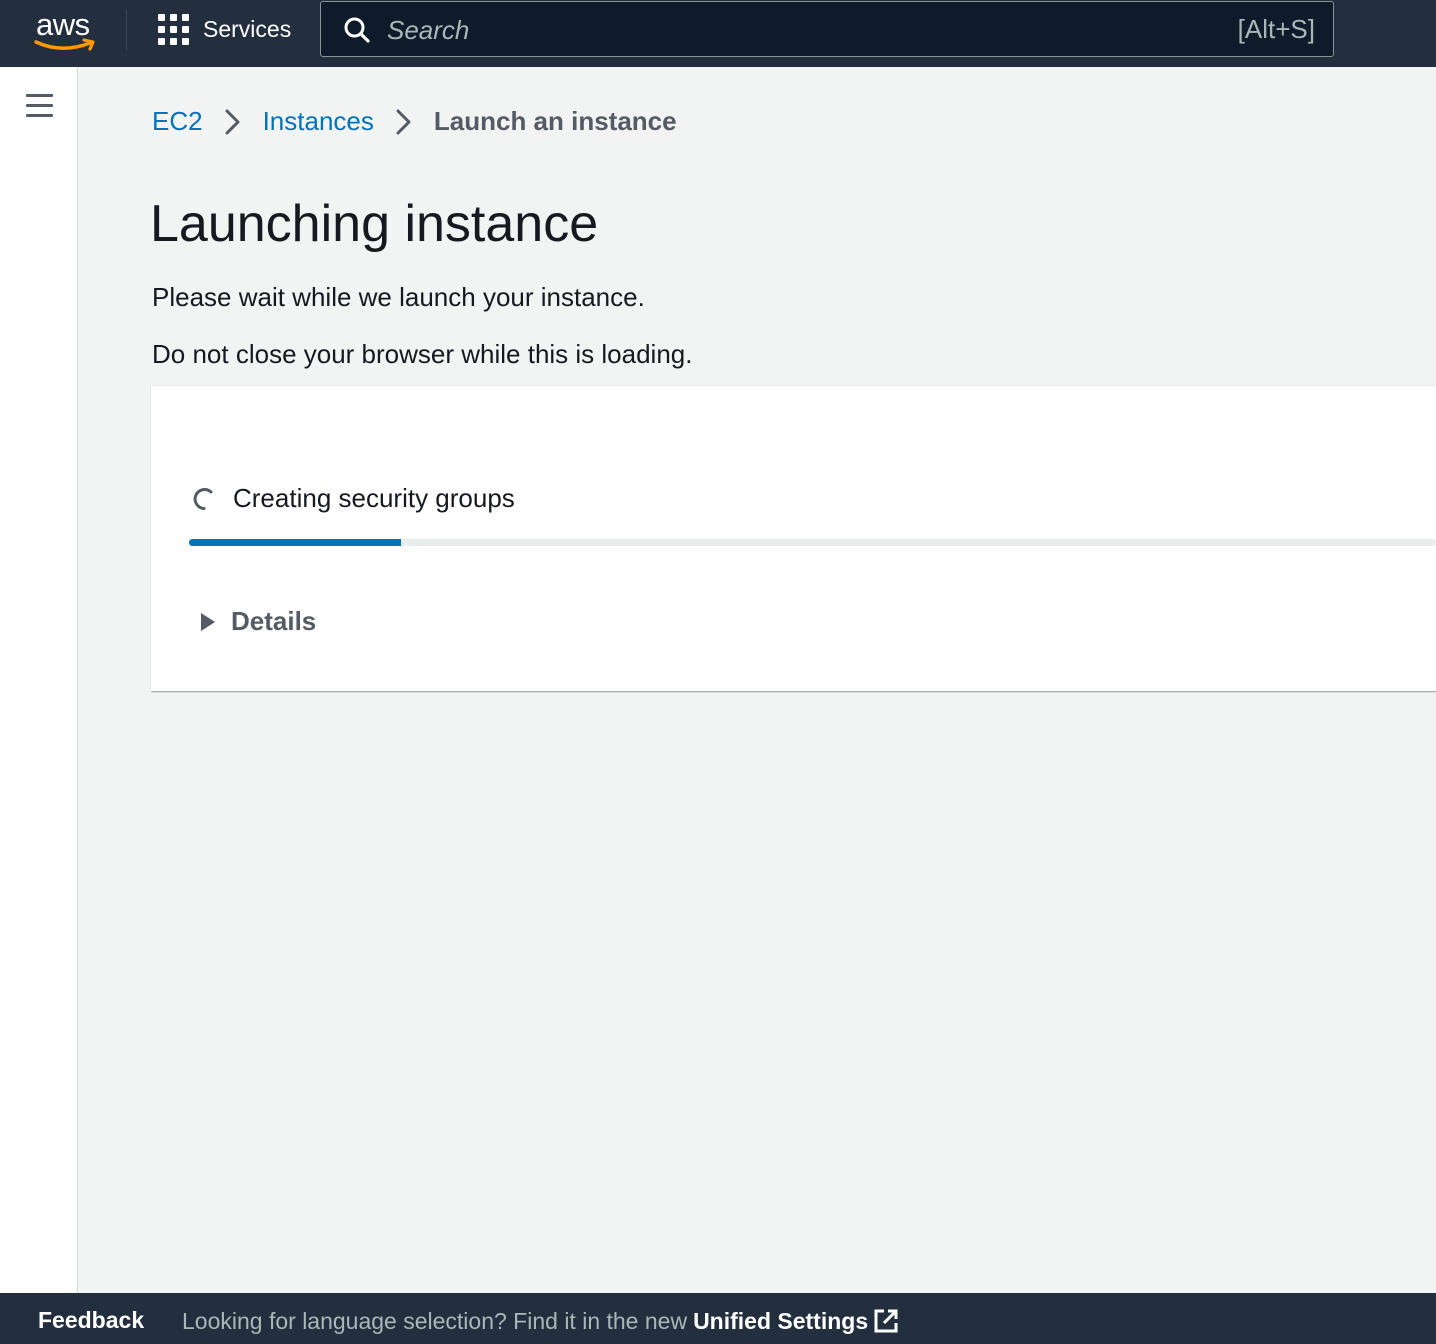 Image resolution: width=1436 pixels, height=1344 pixels. Describe the element at coordinates (208, 621) in the screenshot. I see `caret-right-icon` at that location.